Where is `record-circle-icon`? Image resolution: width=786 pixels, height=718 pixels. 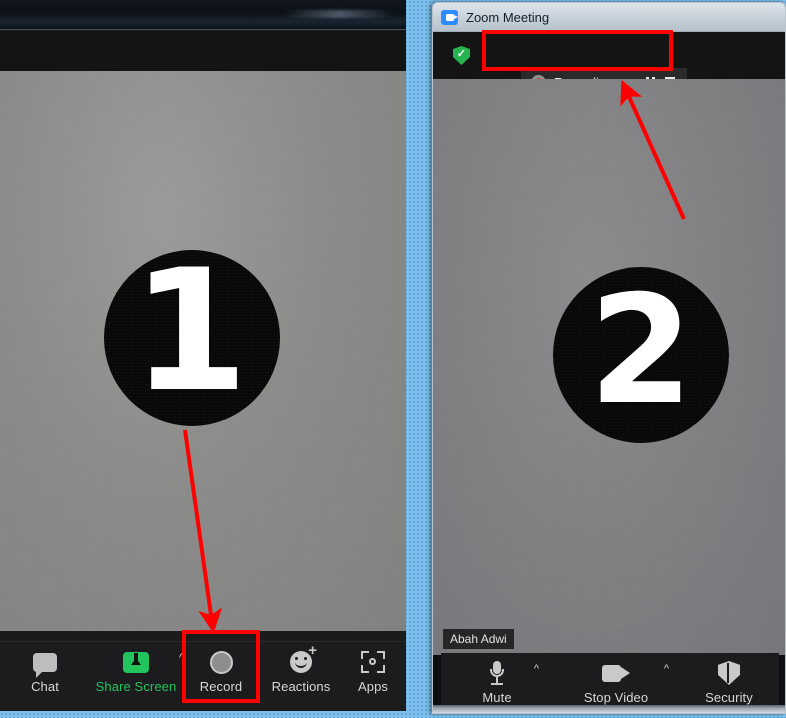
record-circle-icon is located at coordinates (221, 662).